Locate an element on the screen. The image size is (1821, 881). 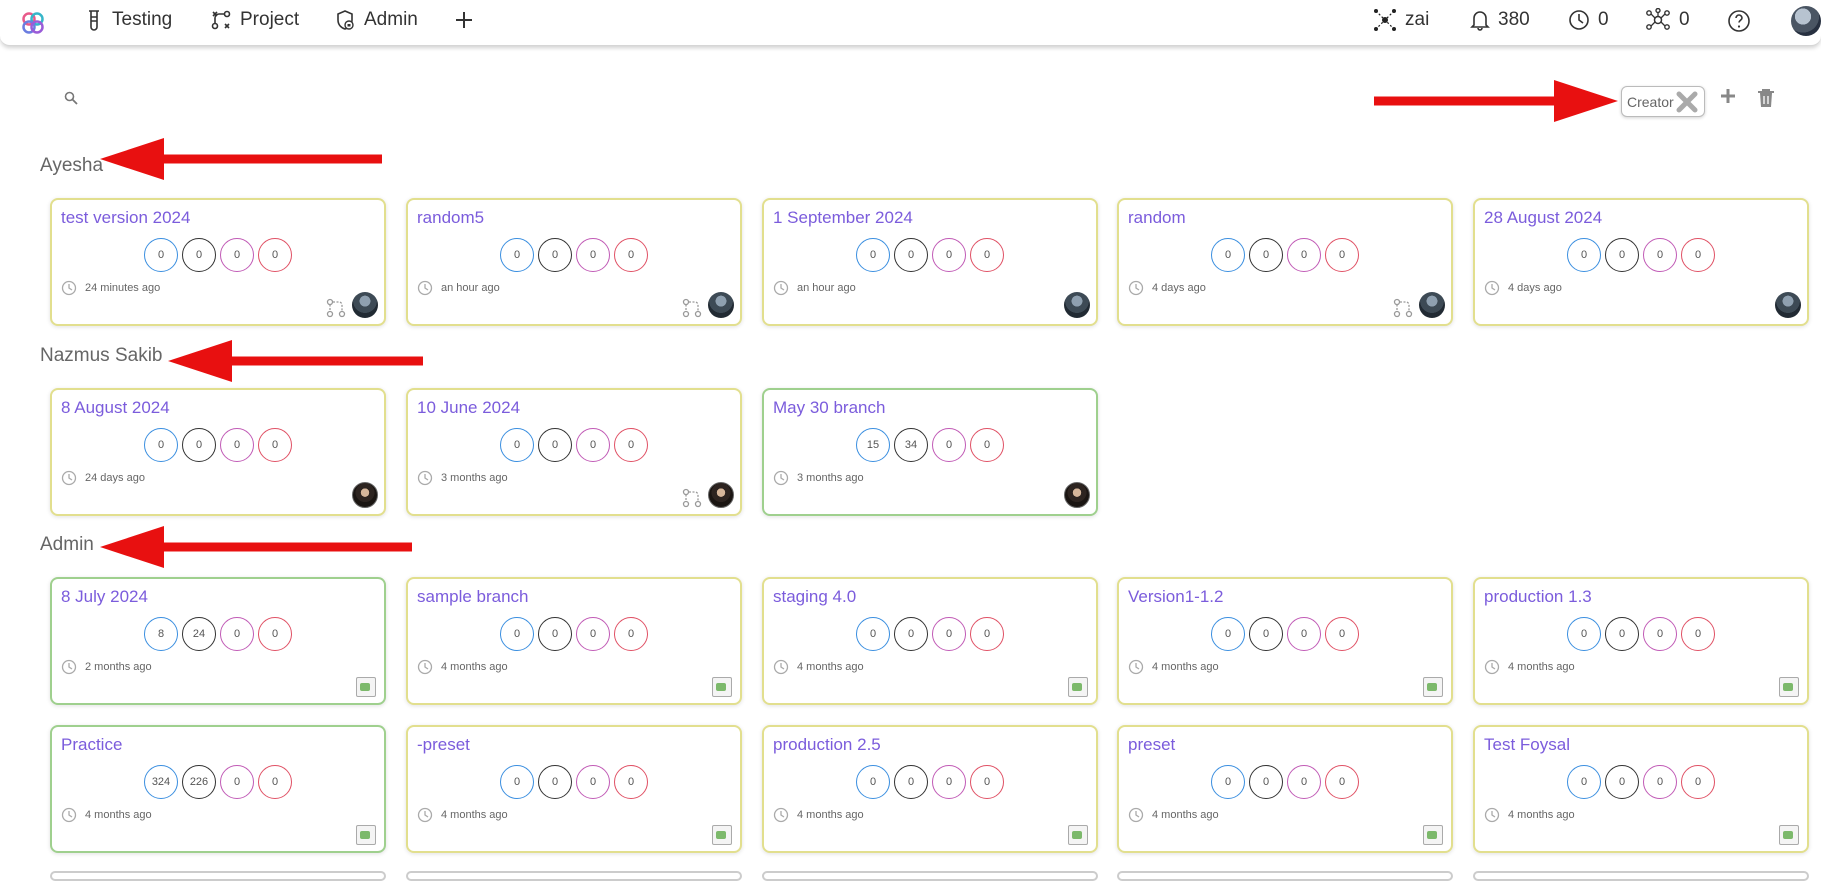
add-icon is located at coordinates (1728, 96).